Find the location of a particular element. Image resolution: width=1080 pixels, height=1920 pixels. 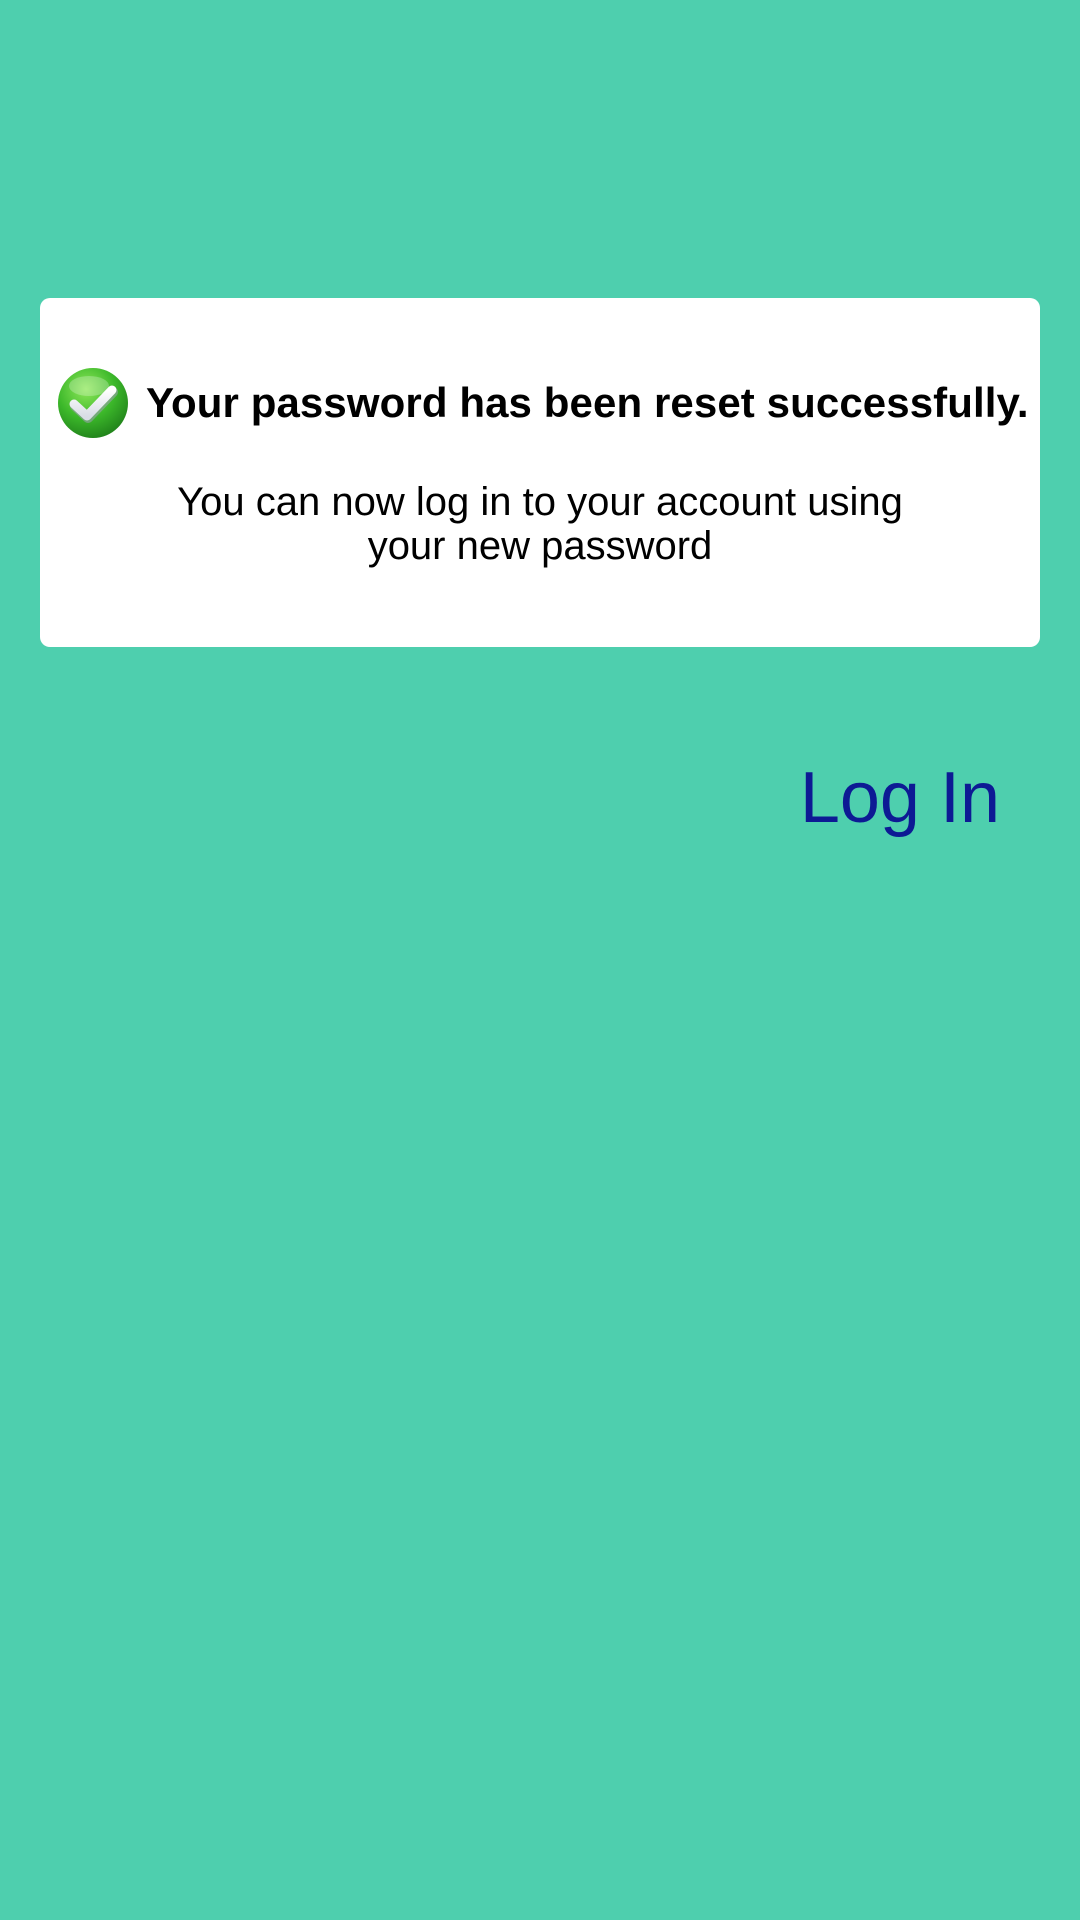

login-button: Log In is located at coordinates (900, 798).